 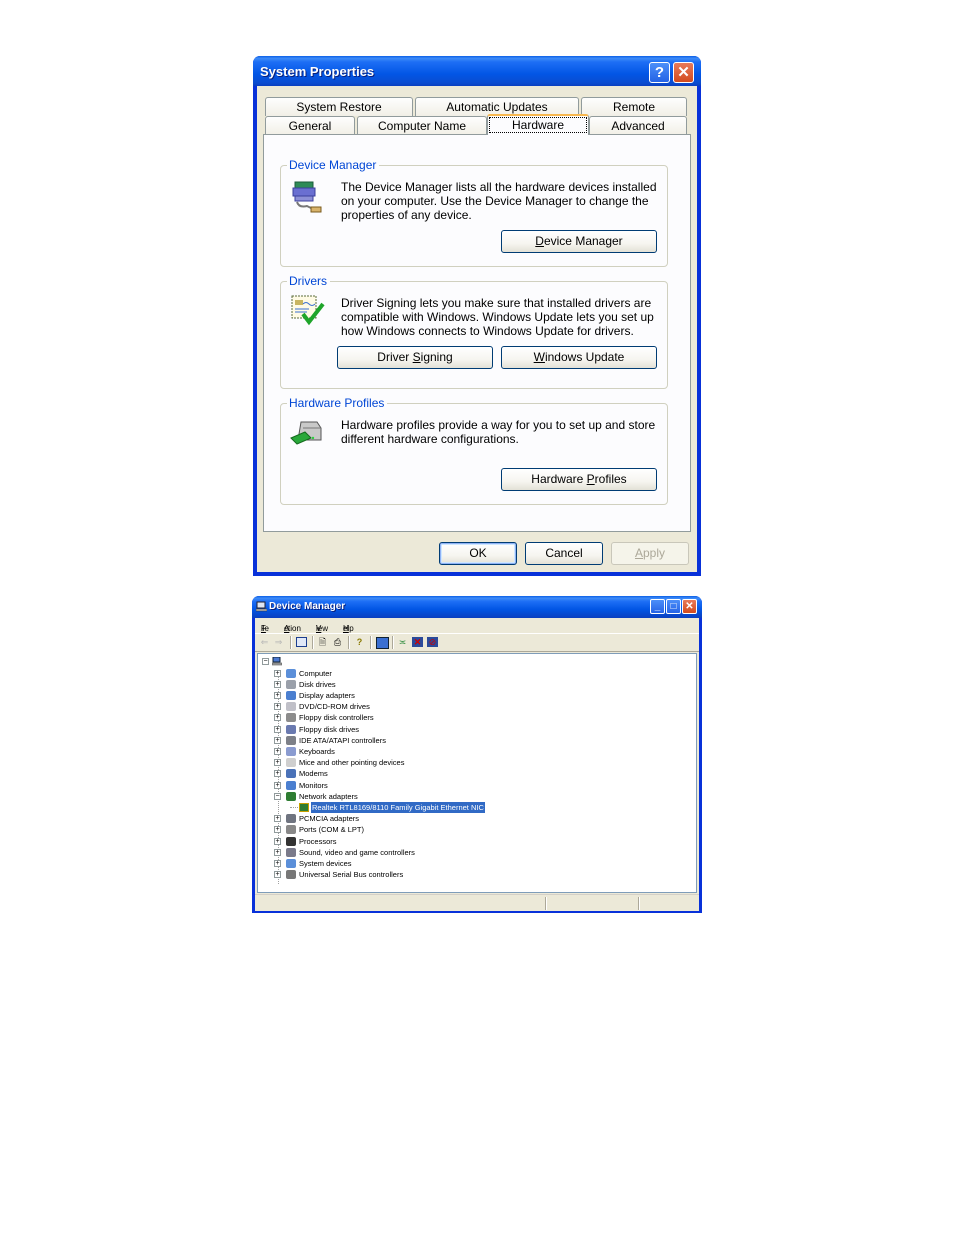 What do you see at coordinates (579, 241) in the screenshot?
I see `device-manager-button: Device Manager` at bounding box center [579, 241].